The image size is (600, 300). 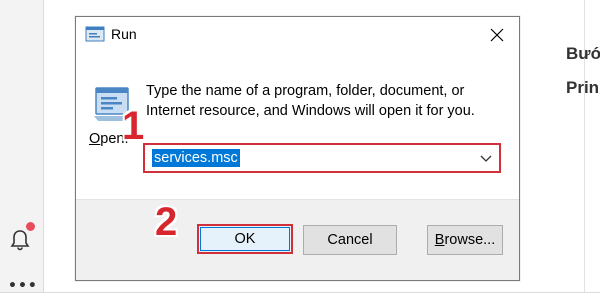 What do you see at coordinates (439, 240) in the screenshot?
I see `browse-mnemonic: B` at bounding box center [439, 240].